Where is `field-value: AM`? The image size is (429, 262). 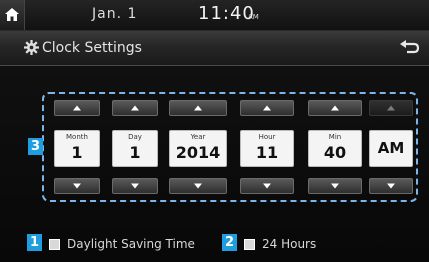 field-value: AM is located at coordinates (391, 148).